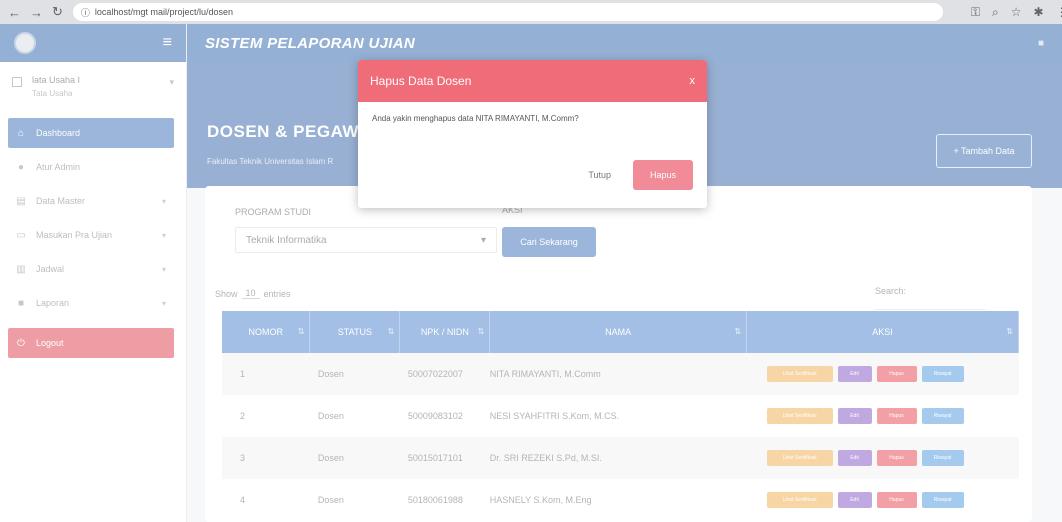 This screenshot has height=522, width=1062. I want to click on forward-icon: →, so click(36, 12).